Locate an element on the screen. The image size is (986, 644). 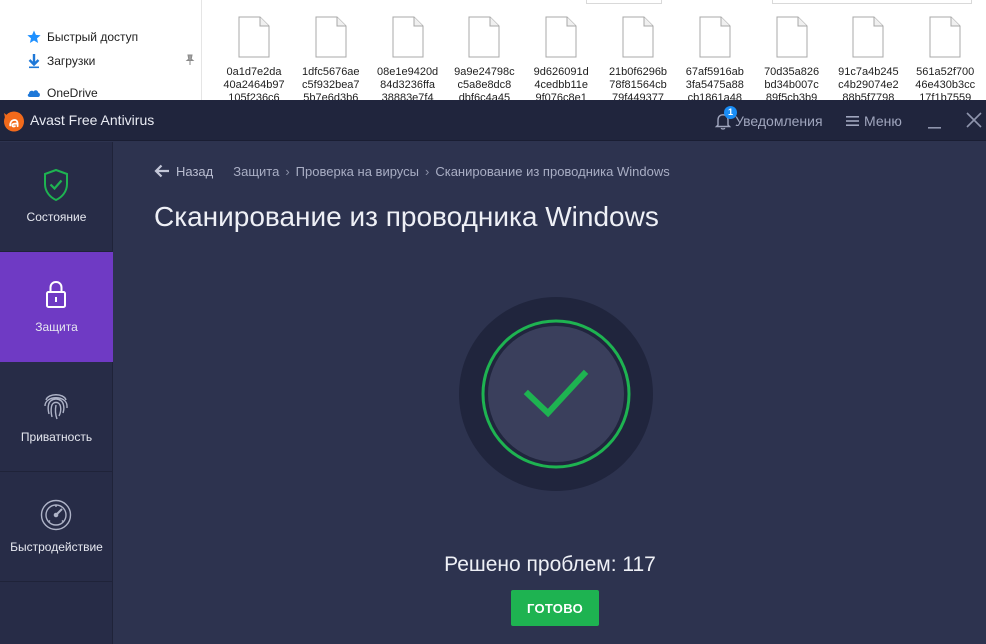
sidebar-item-label: Быстродействие is located at coordinates (56, 547).